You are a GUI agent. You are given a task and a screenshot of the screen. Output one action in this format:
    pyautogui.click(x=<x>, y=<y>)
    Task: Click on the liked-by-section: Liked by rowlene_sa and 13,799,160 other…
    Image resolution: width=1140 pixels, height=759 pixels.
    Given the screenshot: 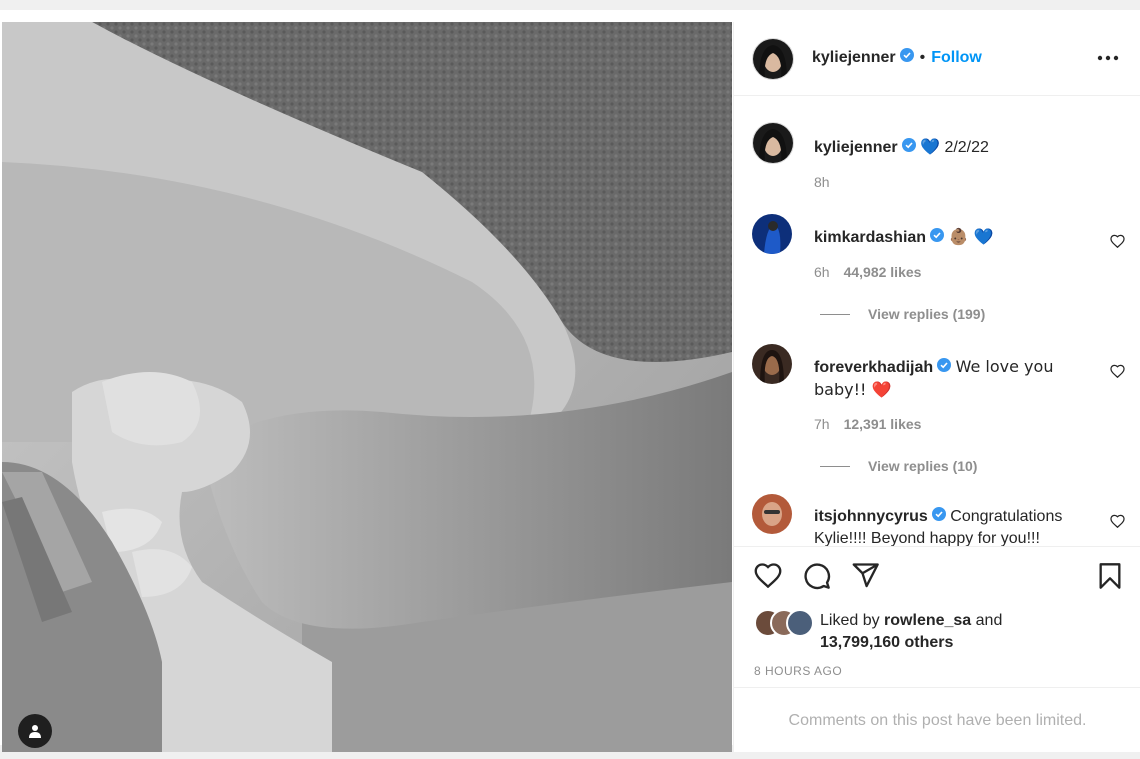 What is the action you would take?
    pyautogui.click(x=937, y=634)
    